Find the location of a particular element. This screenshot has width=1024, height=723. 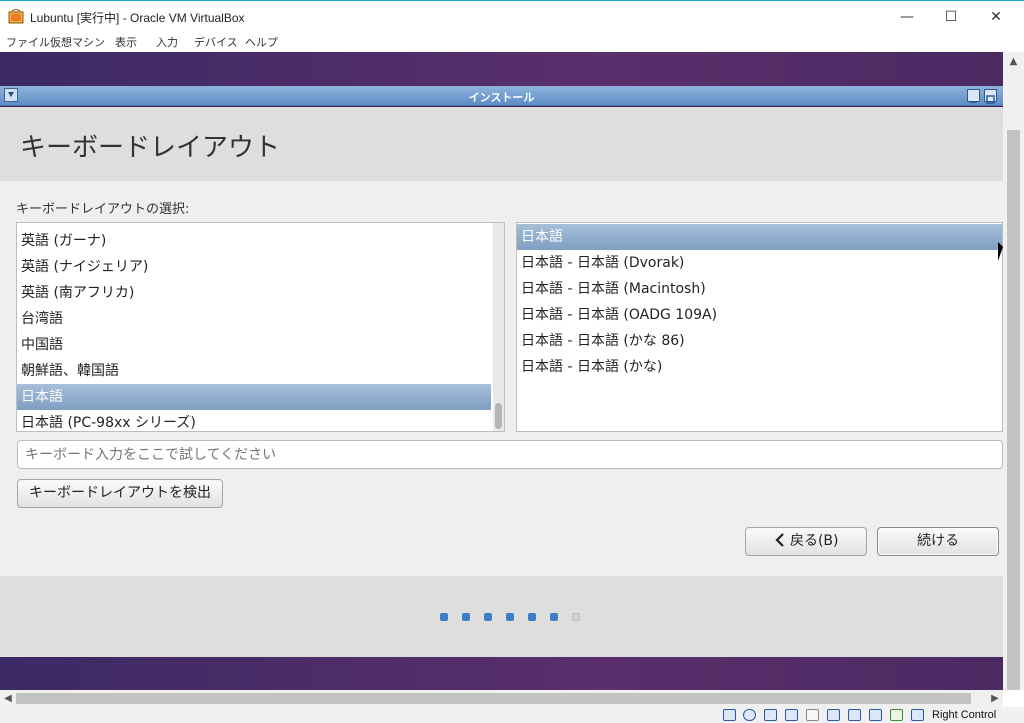

list-item: 英語 (ナイジェリア) is located at coordinates (254, 267).